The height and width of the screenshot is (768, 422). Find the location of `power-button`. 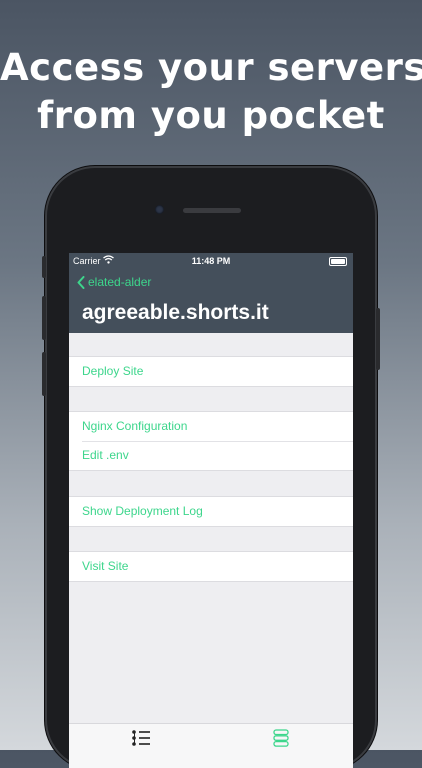

power-button is located at coordinates (378, 339).